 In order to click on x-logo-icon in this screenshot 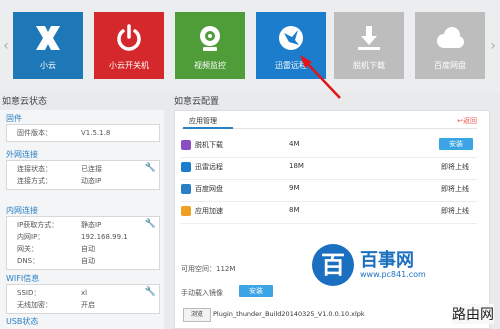, I will do `click(48, 38)`.